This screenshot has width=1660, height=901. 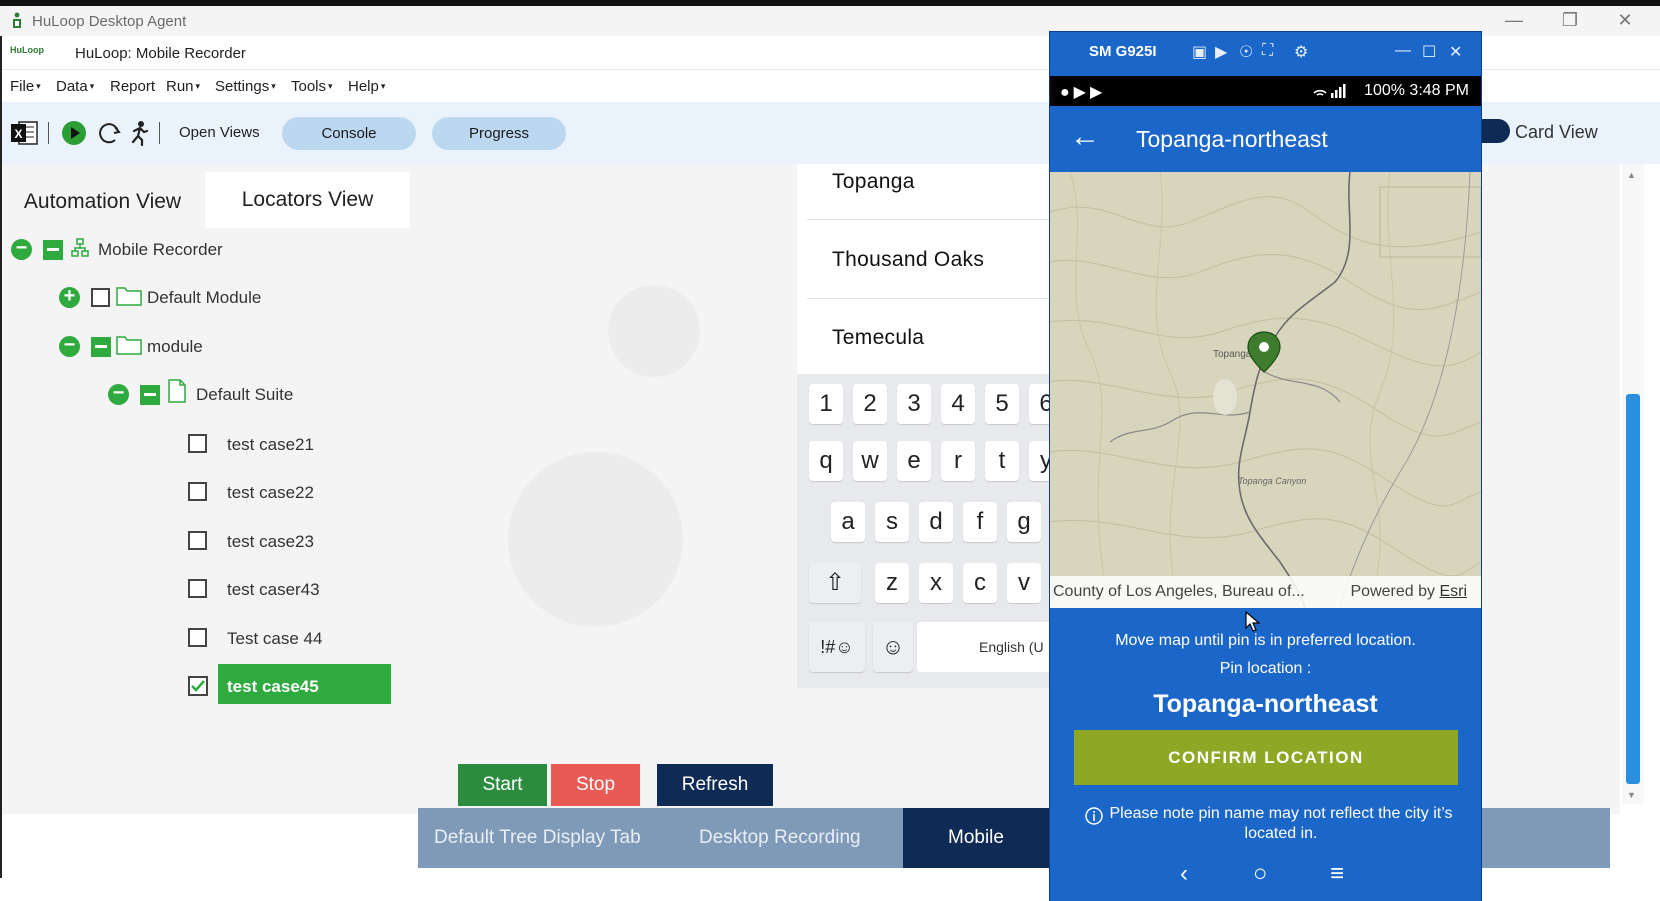 What do you see at coordinates (200, 348) in the screenshot?
I see `tree-node-module: − module` at bounding box center [200, 348].